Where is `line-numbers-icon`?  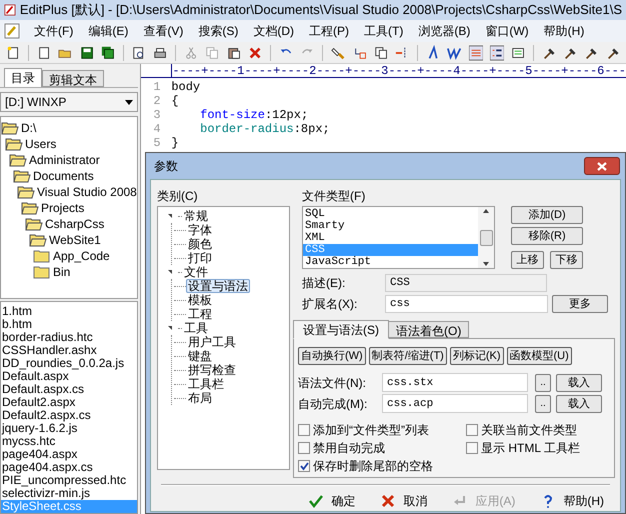 line-numbers-icon is located at coordinates (497, 52).